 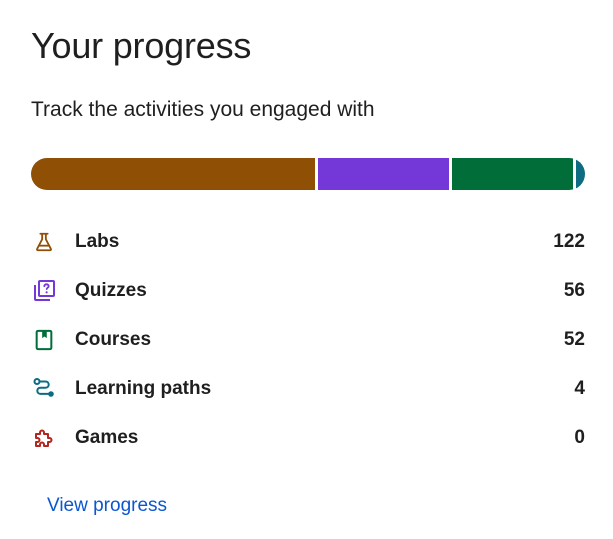 I want to click on activity-label: Learning paths, so click(x=143, y=388).